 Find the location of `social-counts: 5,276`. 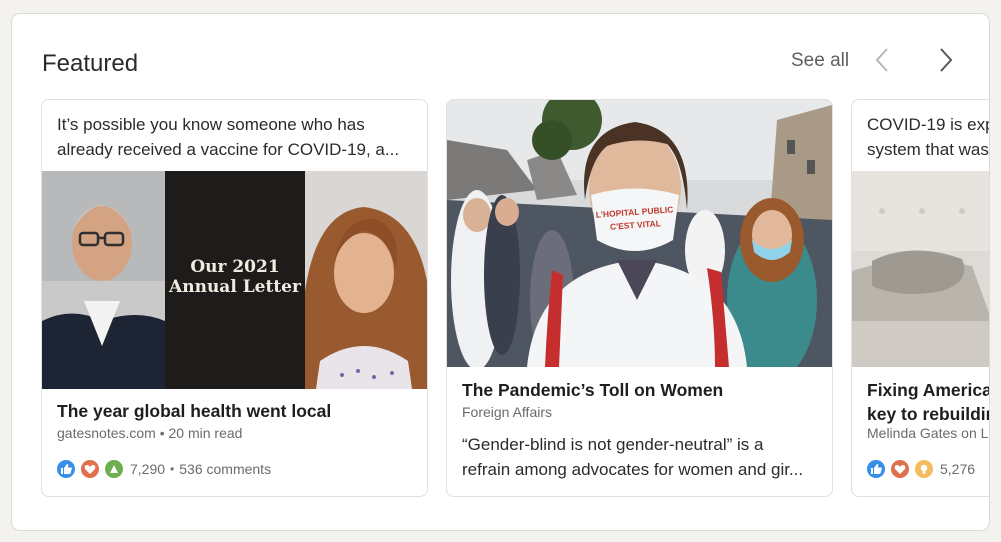

social-counts: 5,276 is located at coordinates (921, 469).